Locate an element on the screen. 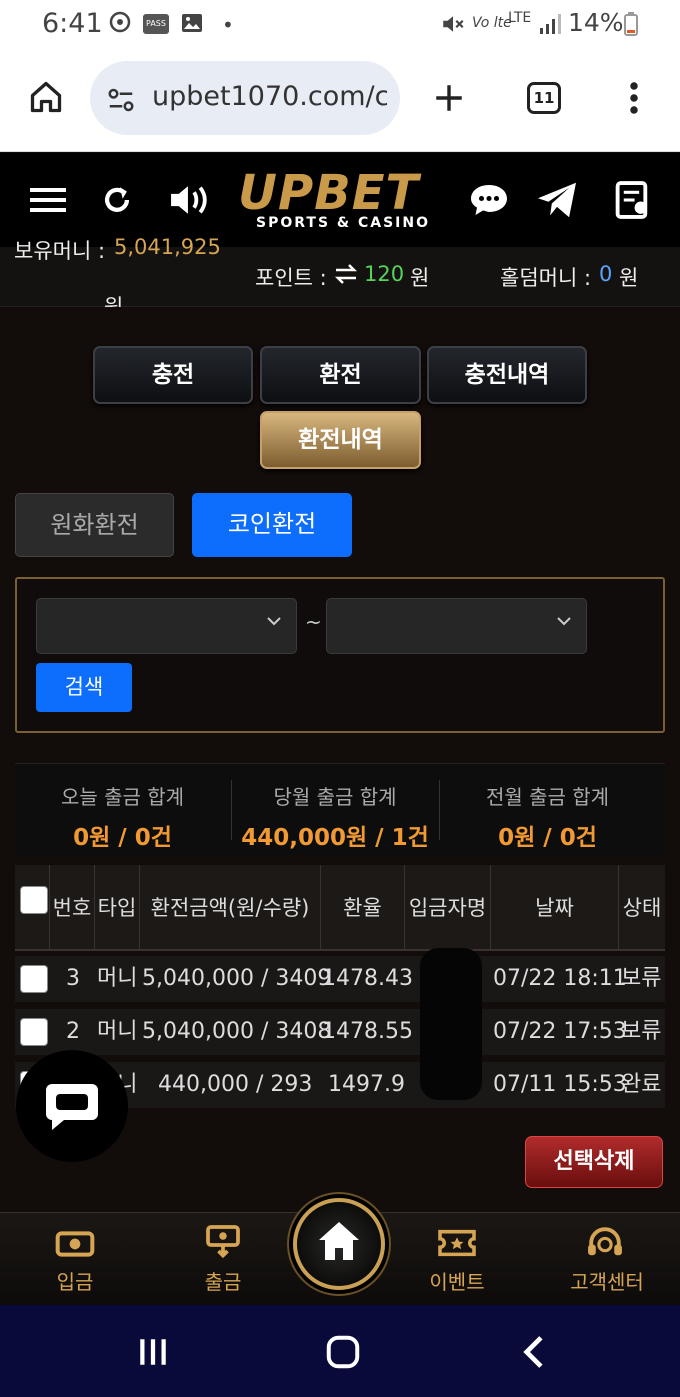 The width and height of the screenshot is (680, 1397). battery-level: 14% is located at coordinates (596, 22).